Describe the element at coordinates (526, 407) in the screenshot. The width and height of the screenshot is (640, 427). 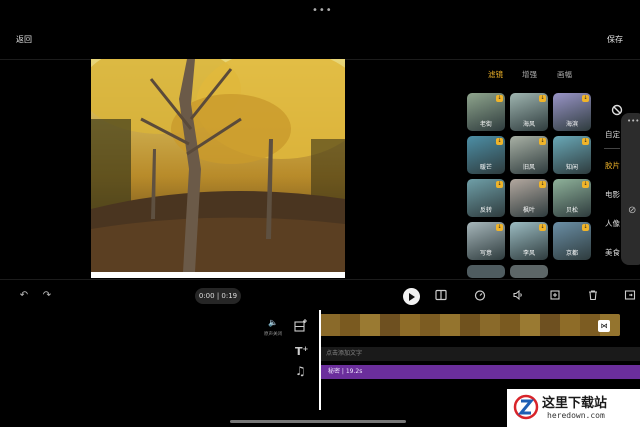
I see `watermark-z-icon` at that location.